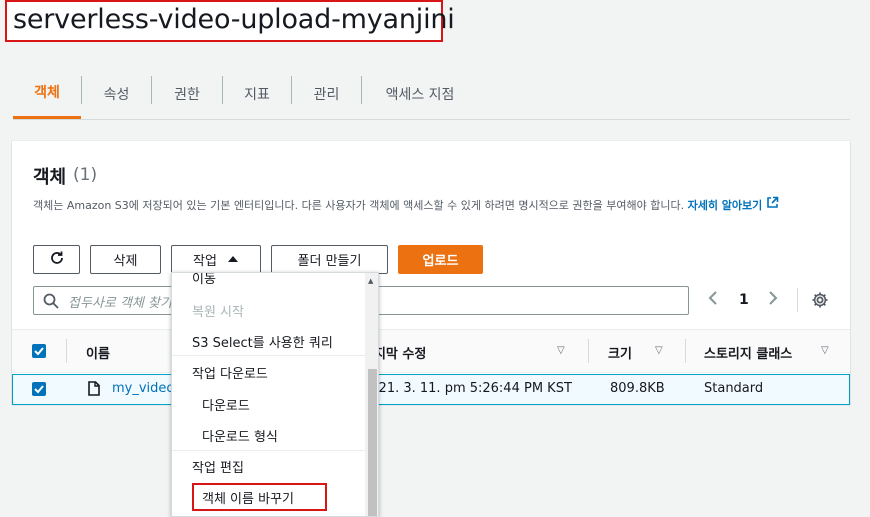  I want to click on search-placeholder: 접두사로 객체 찾기, so click(120, 303).